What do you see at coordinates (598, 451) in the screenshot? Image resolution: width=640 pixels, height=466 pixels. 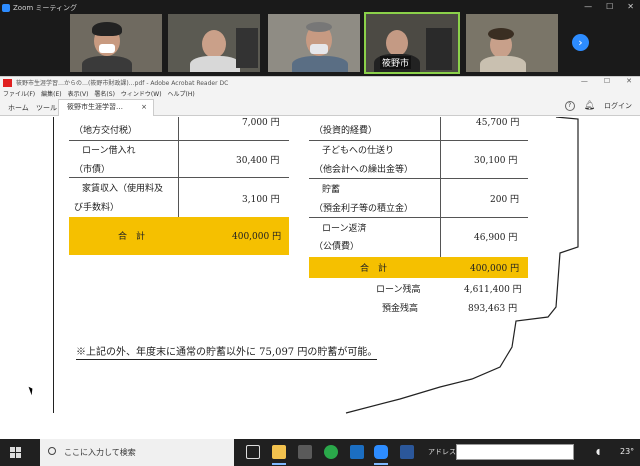 I see `network-icon: ◖` at bounding box center [598, 451].